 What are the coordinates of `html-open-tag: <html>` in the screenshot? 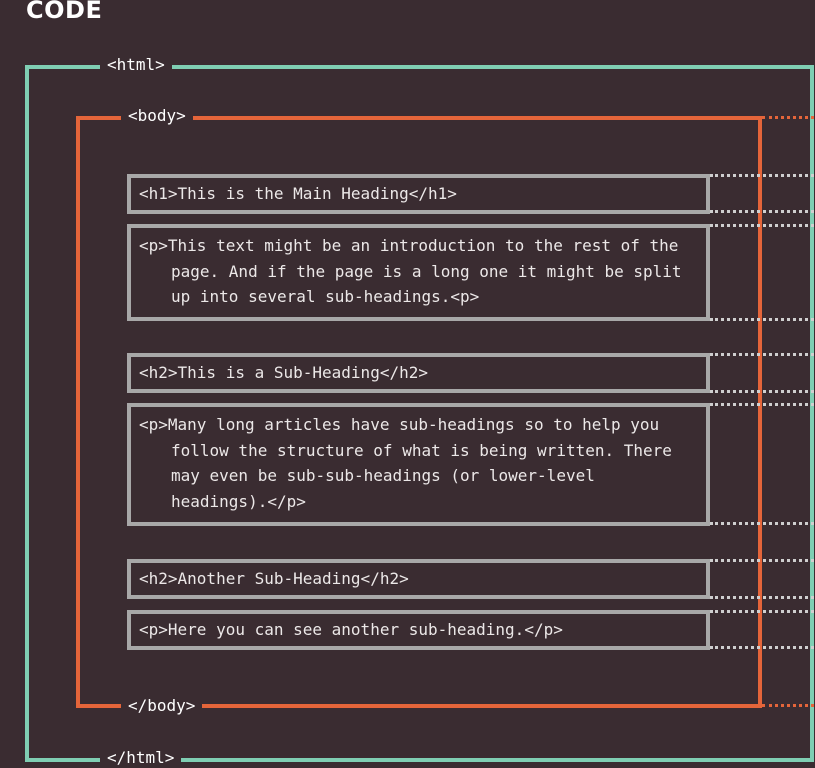 It's located at (136, 65).